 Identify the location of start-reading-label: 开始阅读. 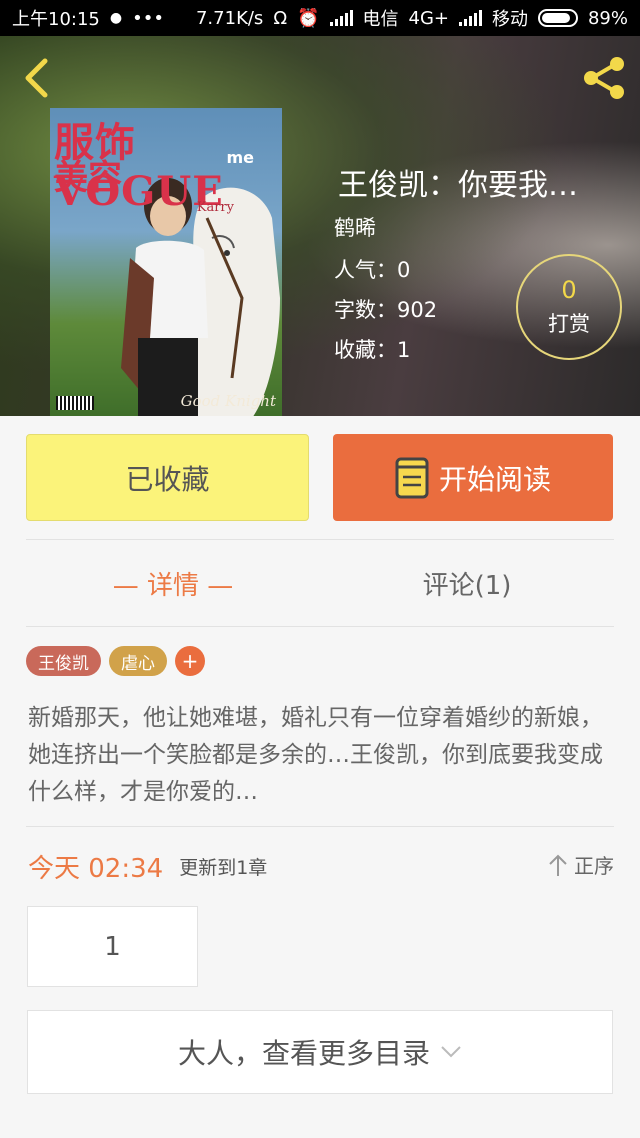
(494, 479).